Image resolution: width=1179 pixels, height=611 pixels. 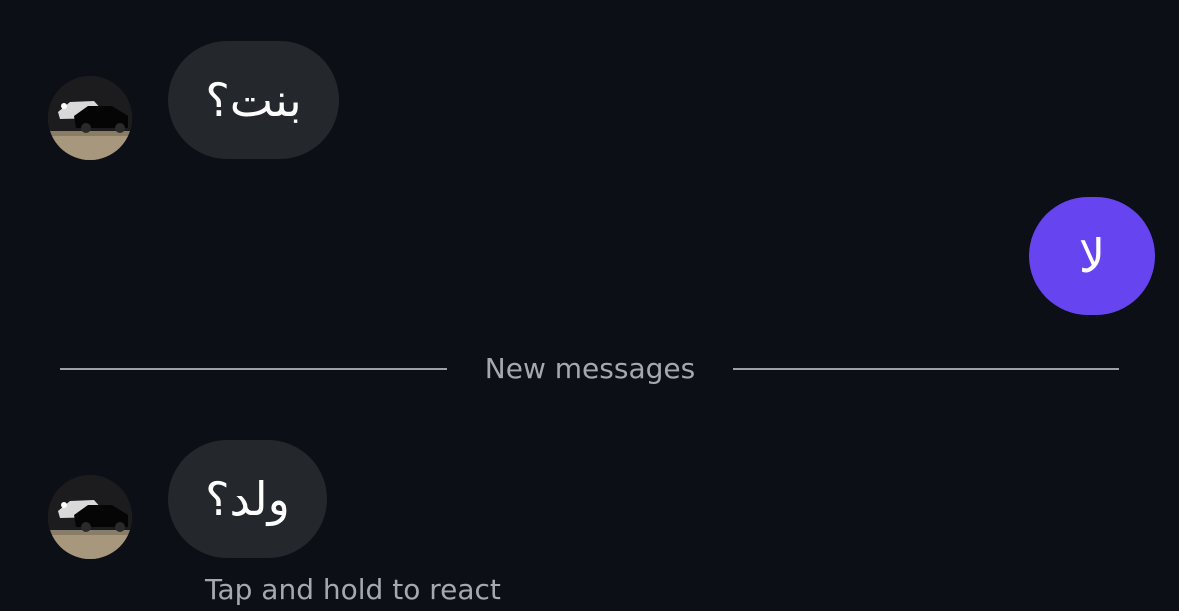 I want to click on incoming-message-bubble: ولد؟, so click(x=247, y=499).